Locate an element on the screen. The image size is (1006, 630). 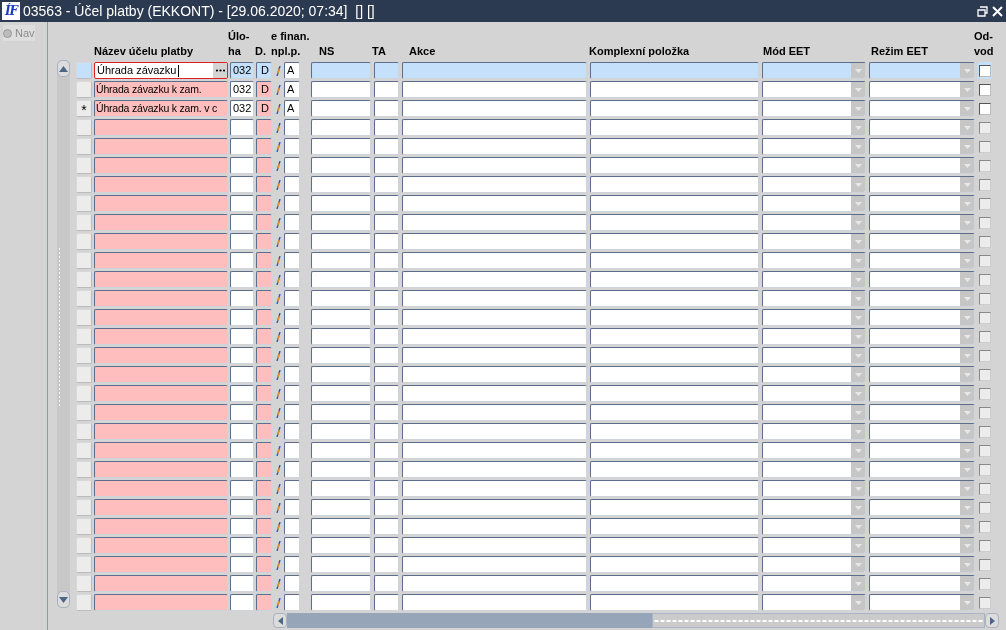
odvod-checkbox is located at coordinates (985, 108).